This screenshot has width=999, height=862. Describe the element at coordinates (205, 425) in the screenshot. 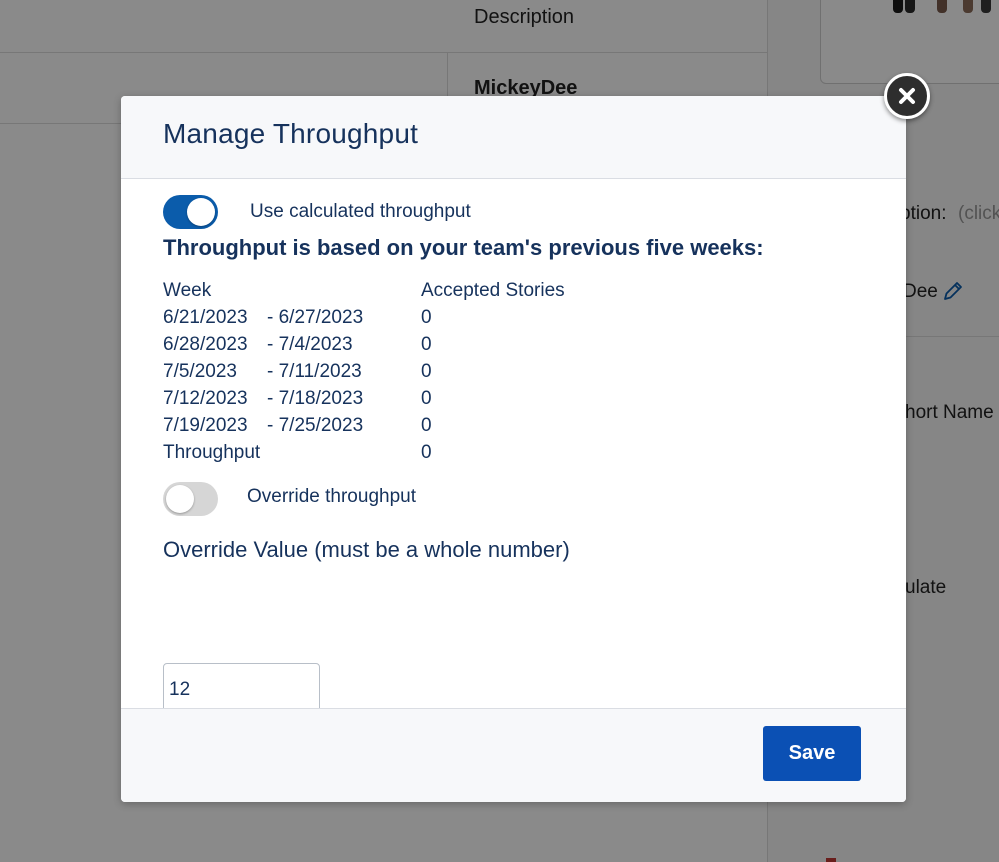

I see `week-start: 7/19/2023` at that location.